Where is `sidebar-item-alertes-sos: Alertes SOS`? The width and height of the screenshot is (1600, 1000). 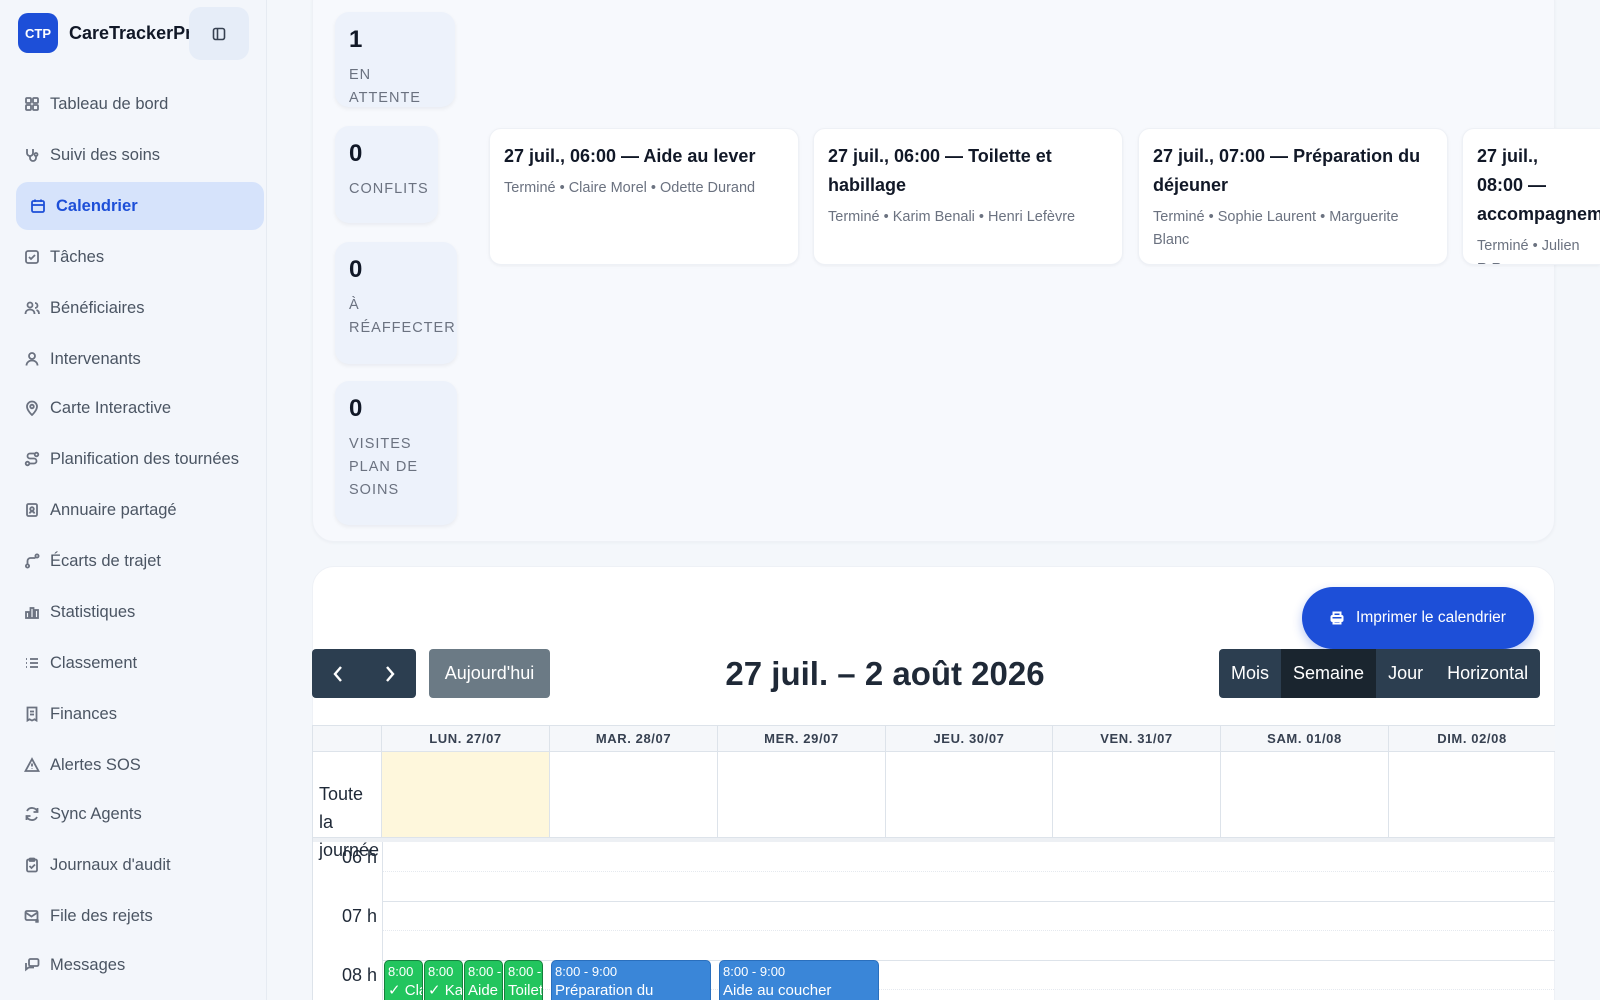
sidebar-item-alertes-sos: Alertes SOS is located at coordinates (140, 765).